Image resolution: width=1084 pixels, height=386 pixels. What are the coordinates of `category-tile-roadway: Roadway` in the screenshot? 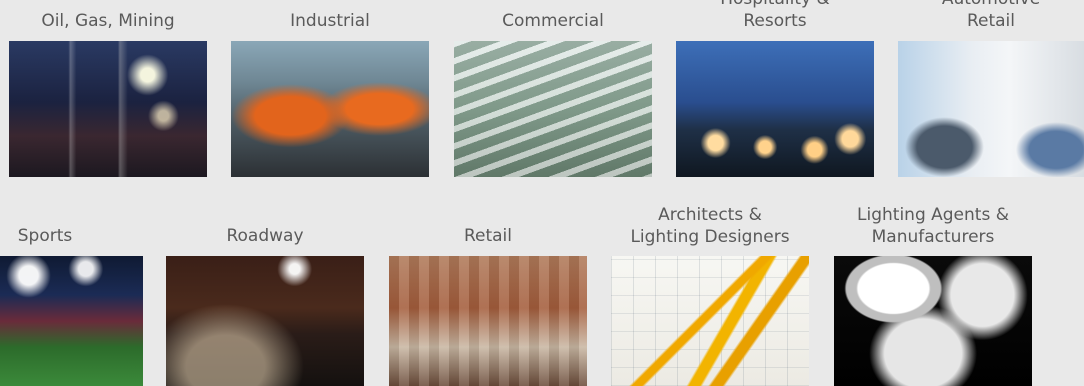 It's located at (265, 305).